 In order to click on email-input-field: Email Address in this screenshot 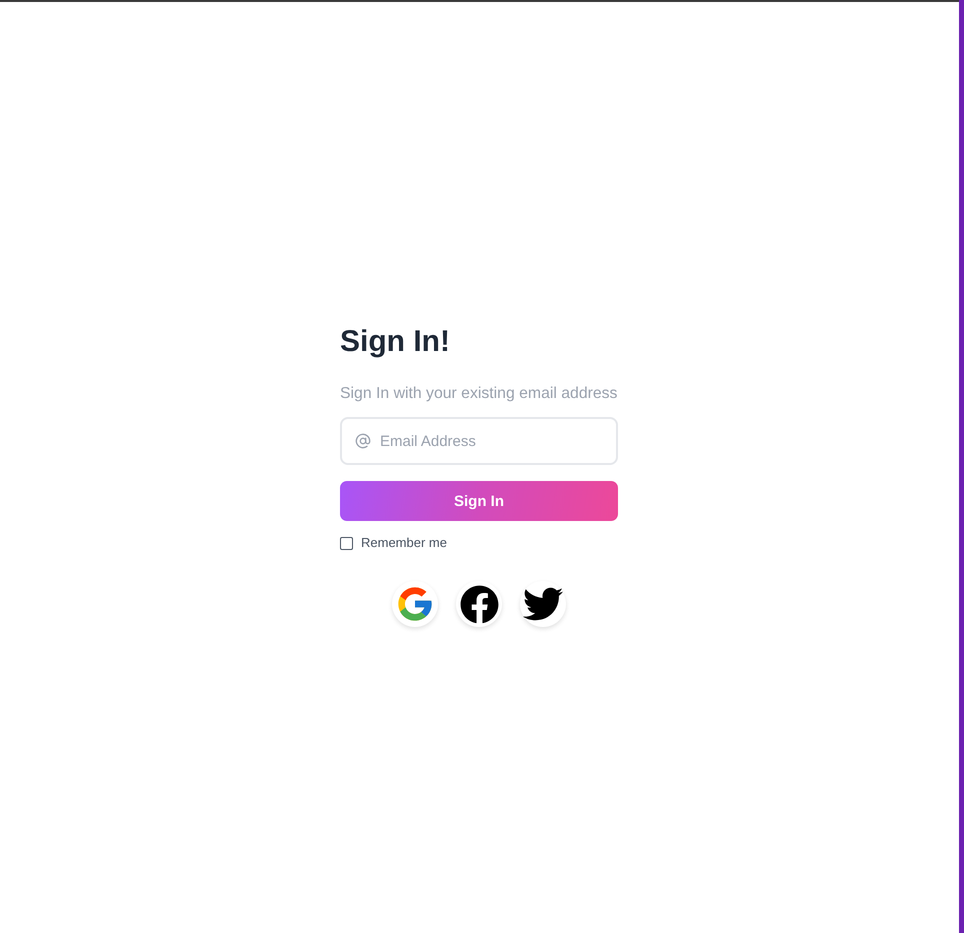, I will do `click(479, 441)`.